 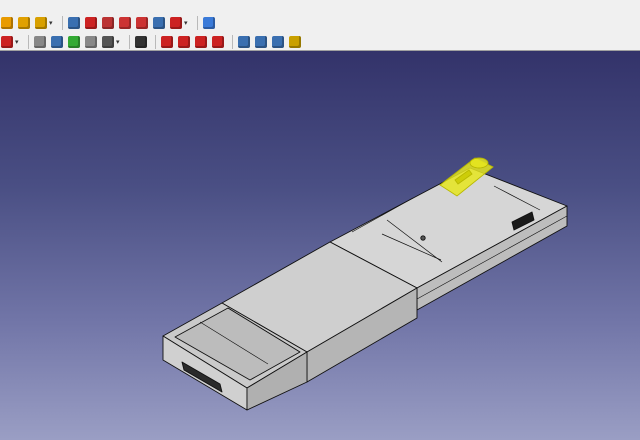 I want to click on extrude-icon, so click(x=159, y=22).